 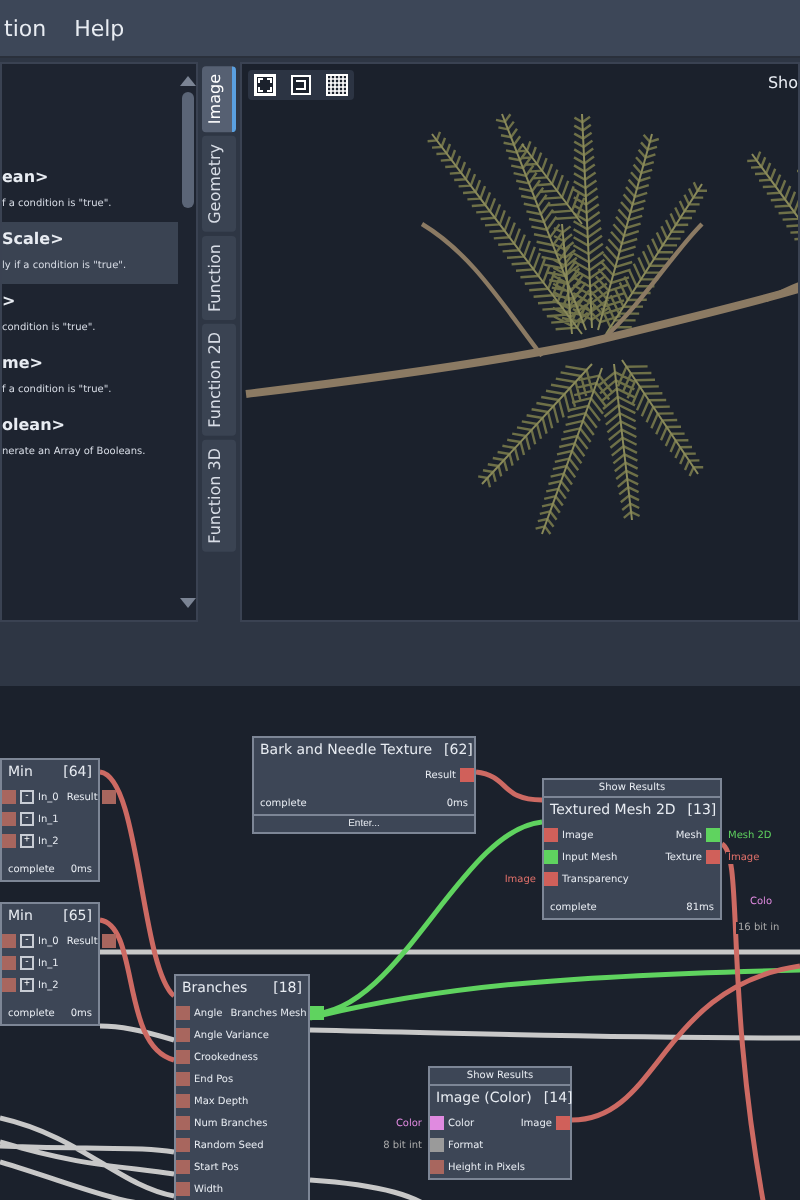 What do you see at coordinates (219, 277) in the screenshot?
I see `viewer-tab: Function` at bounding box center [219, 277].